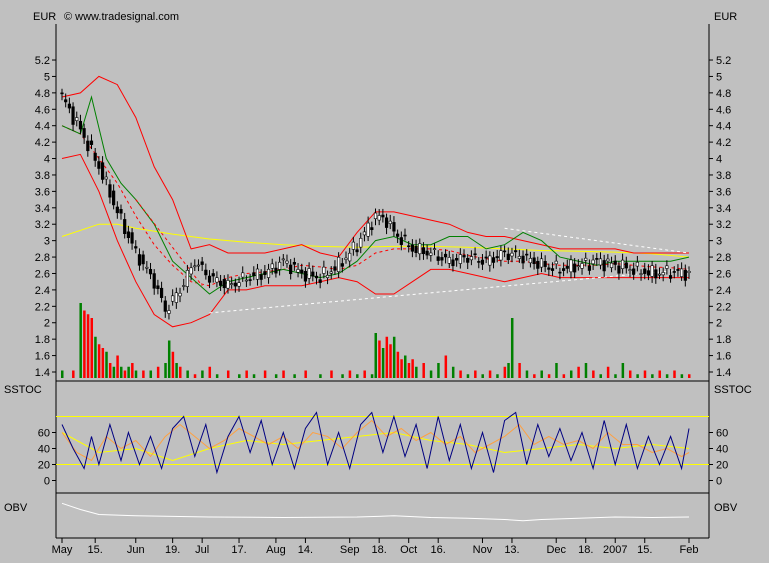 The height and width of the screenshot is (563, 769). What do you see at coordinates (722, 434) in the screenshot?
I see `sstoc-tick-label-right: 60` at bounding box center [722, 434].